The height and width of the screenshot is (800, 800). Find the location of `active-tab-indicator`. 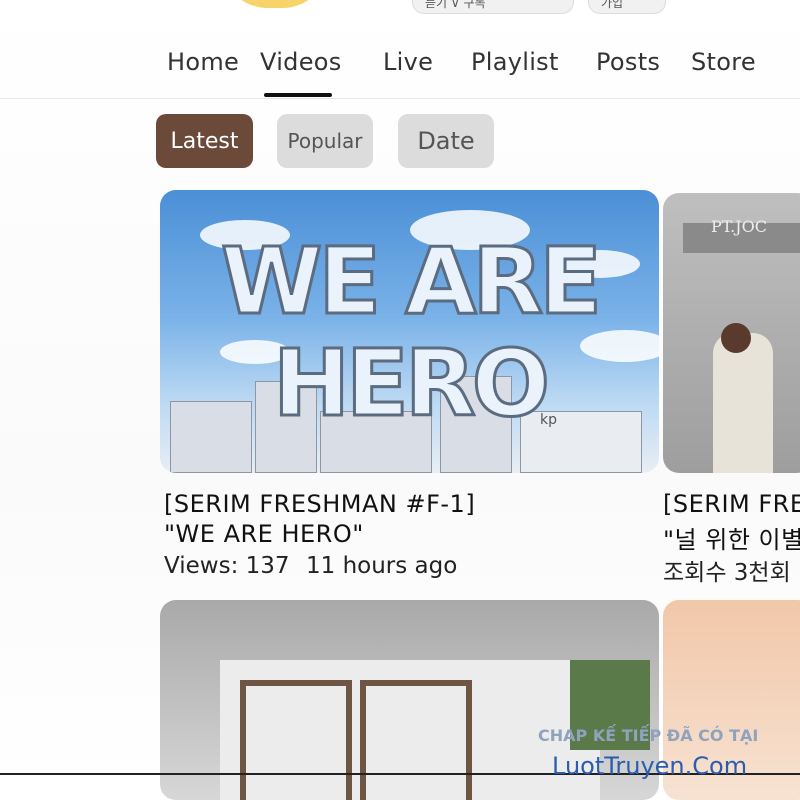

active-tab-indicator is located at coordinates (298, 95).